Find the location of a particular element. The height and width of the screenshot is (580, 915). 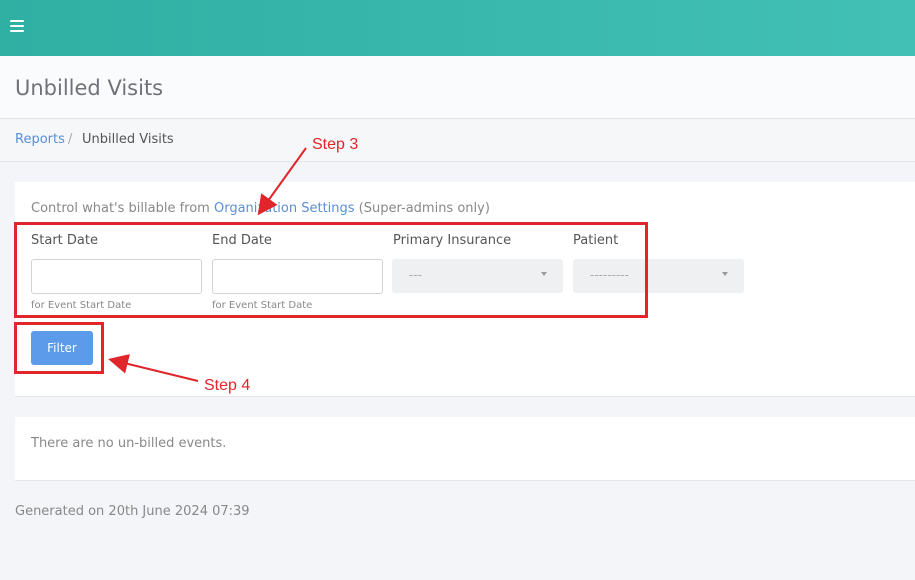

results-card: There are no un-billed events. is located at coordinates (465, 449).